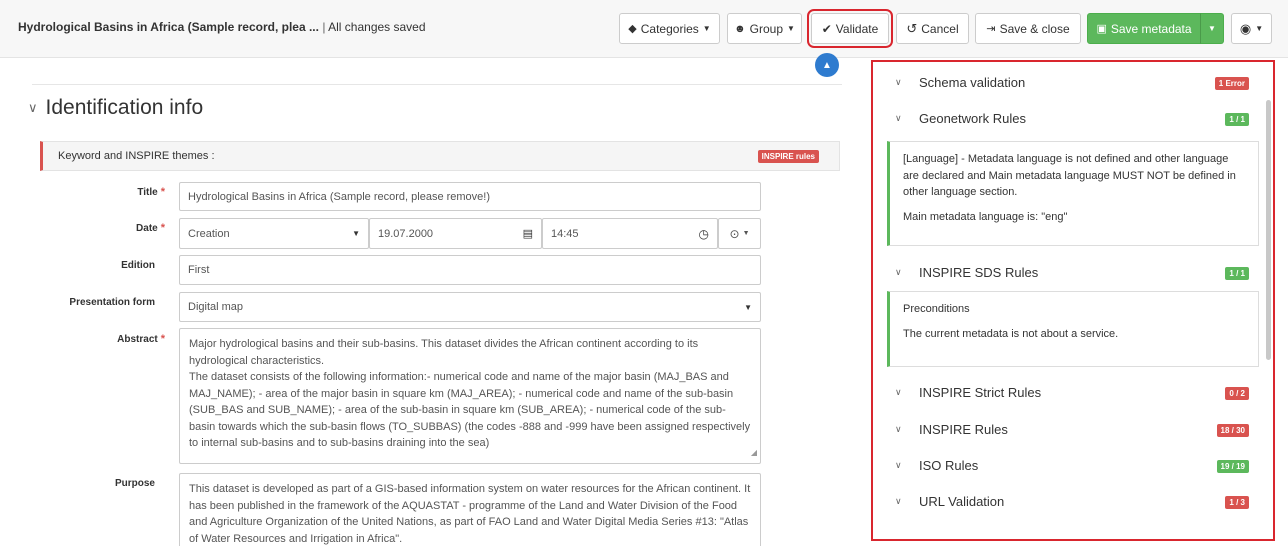  I want to click on categories-label: Categories, so click(669, 28).